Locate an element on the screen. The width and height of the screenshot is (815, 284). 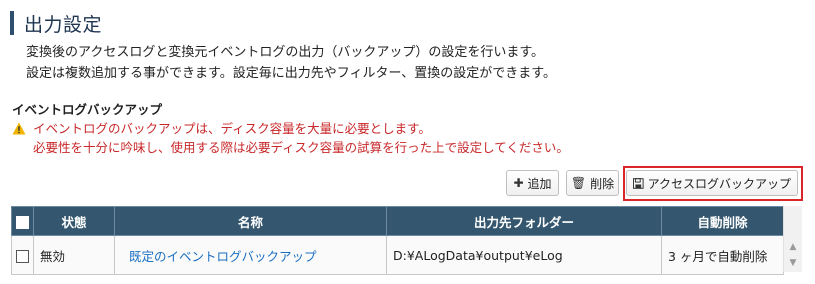
backup-name-link: 既定のイベントログバックアップ is located at coordinates (223, 256).